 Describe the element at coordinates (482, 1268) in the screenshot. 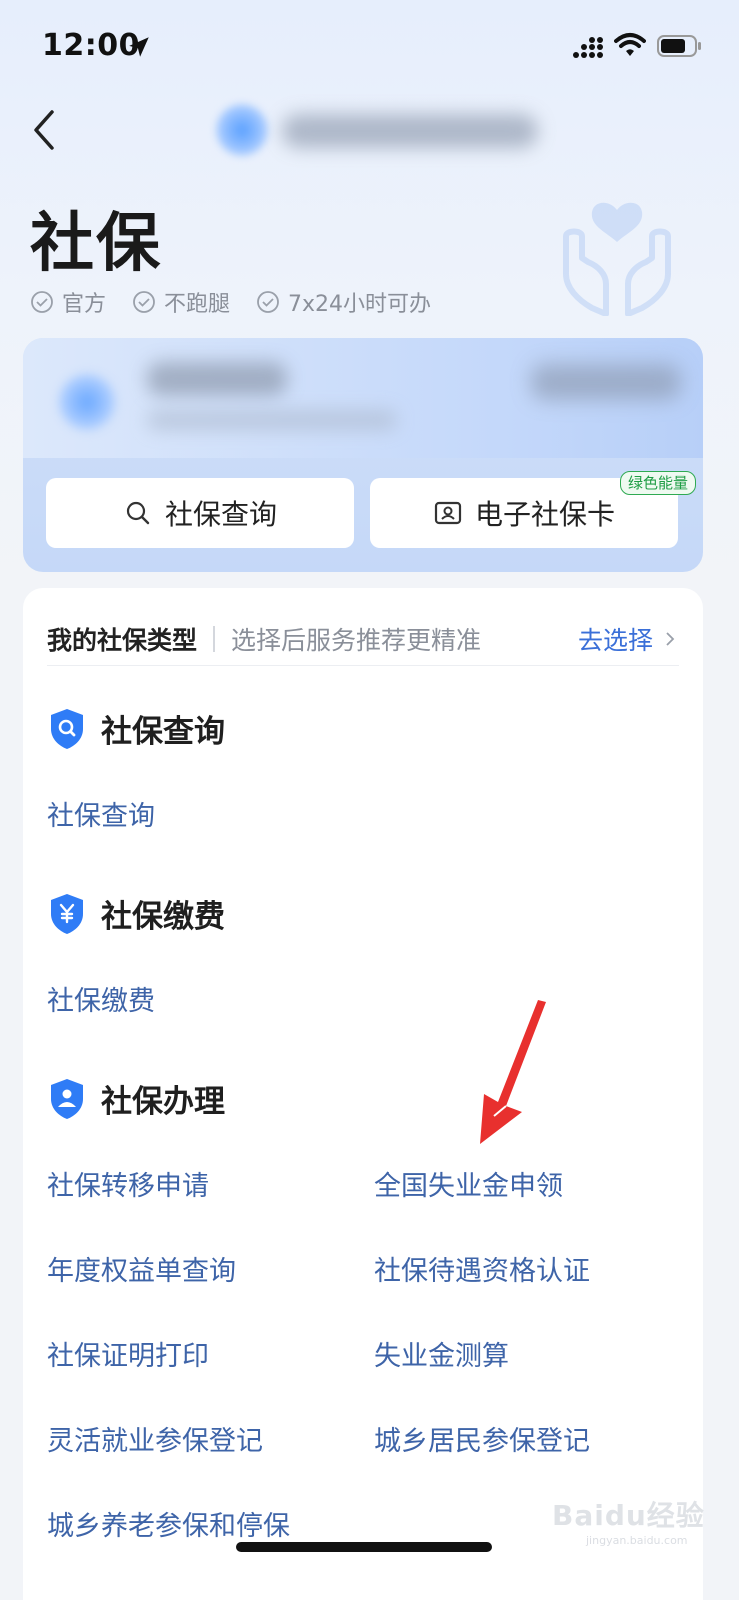

I see `link-benefit-qualification: 社保待遇资格认证` at that location.